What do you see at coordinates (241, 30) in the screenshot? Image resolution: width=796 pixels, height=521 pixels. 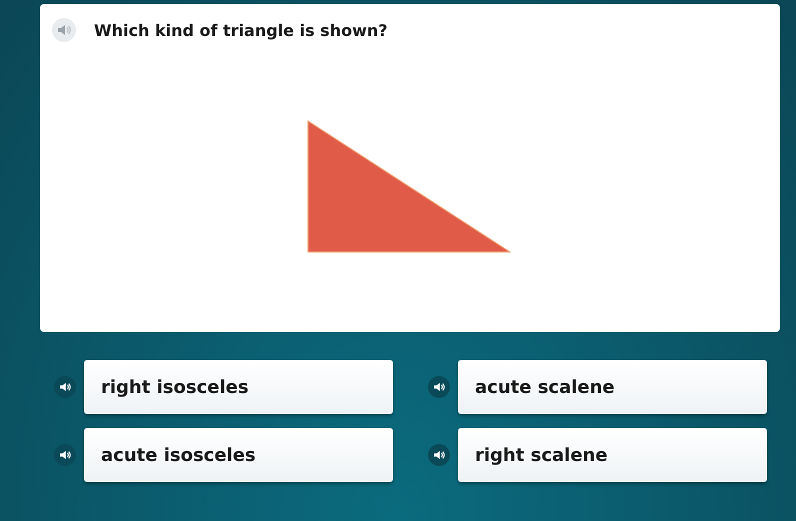 I see `question-text: Which kind of triangle is shown?` at bounding box center [241, 30].